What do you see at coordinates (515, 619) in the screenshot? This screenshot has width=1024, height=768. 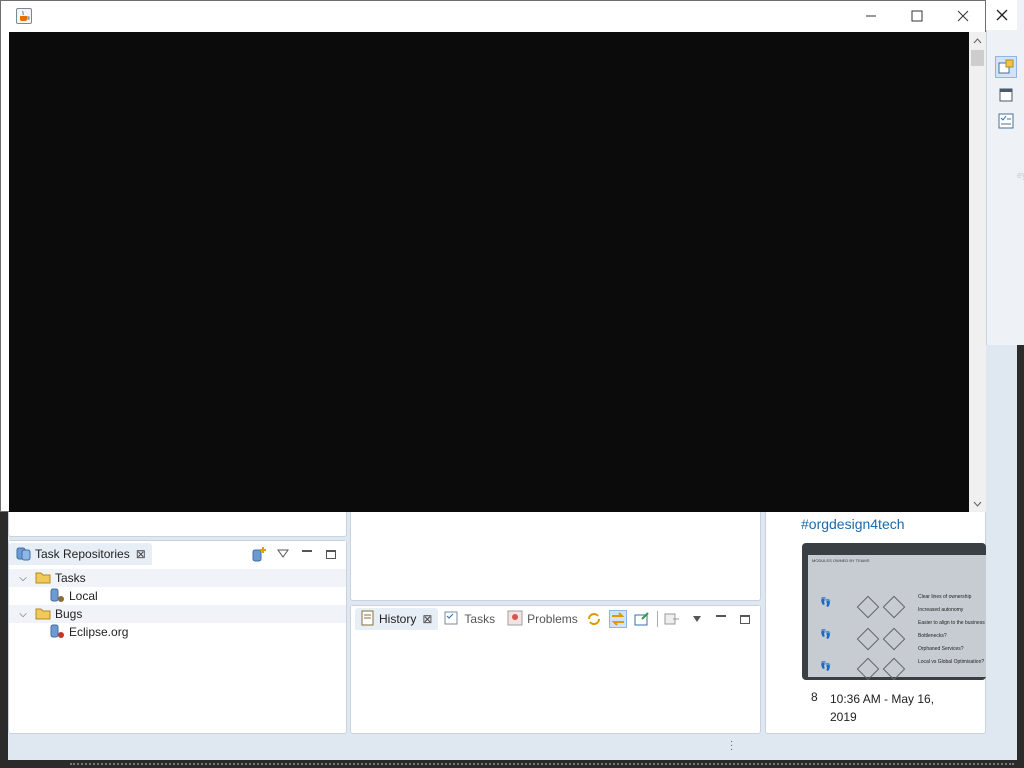 I see `problems-icon` at bounding box center [515, 619].